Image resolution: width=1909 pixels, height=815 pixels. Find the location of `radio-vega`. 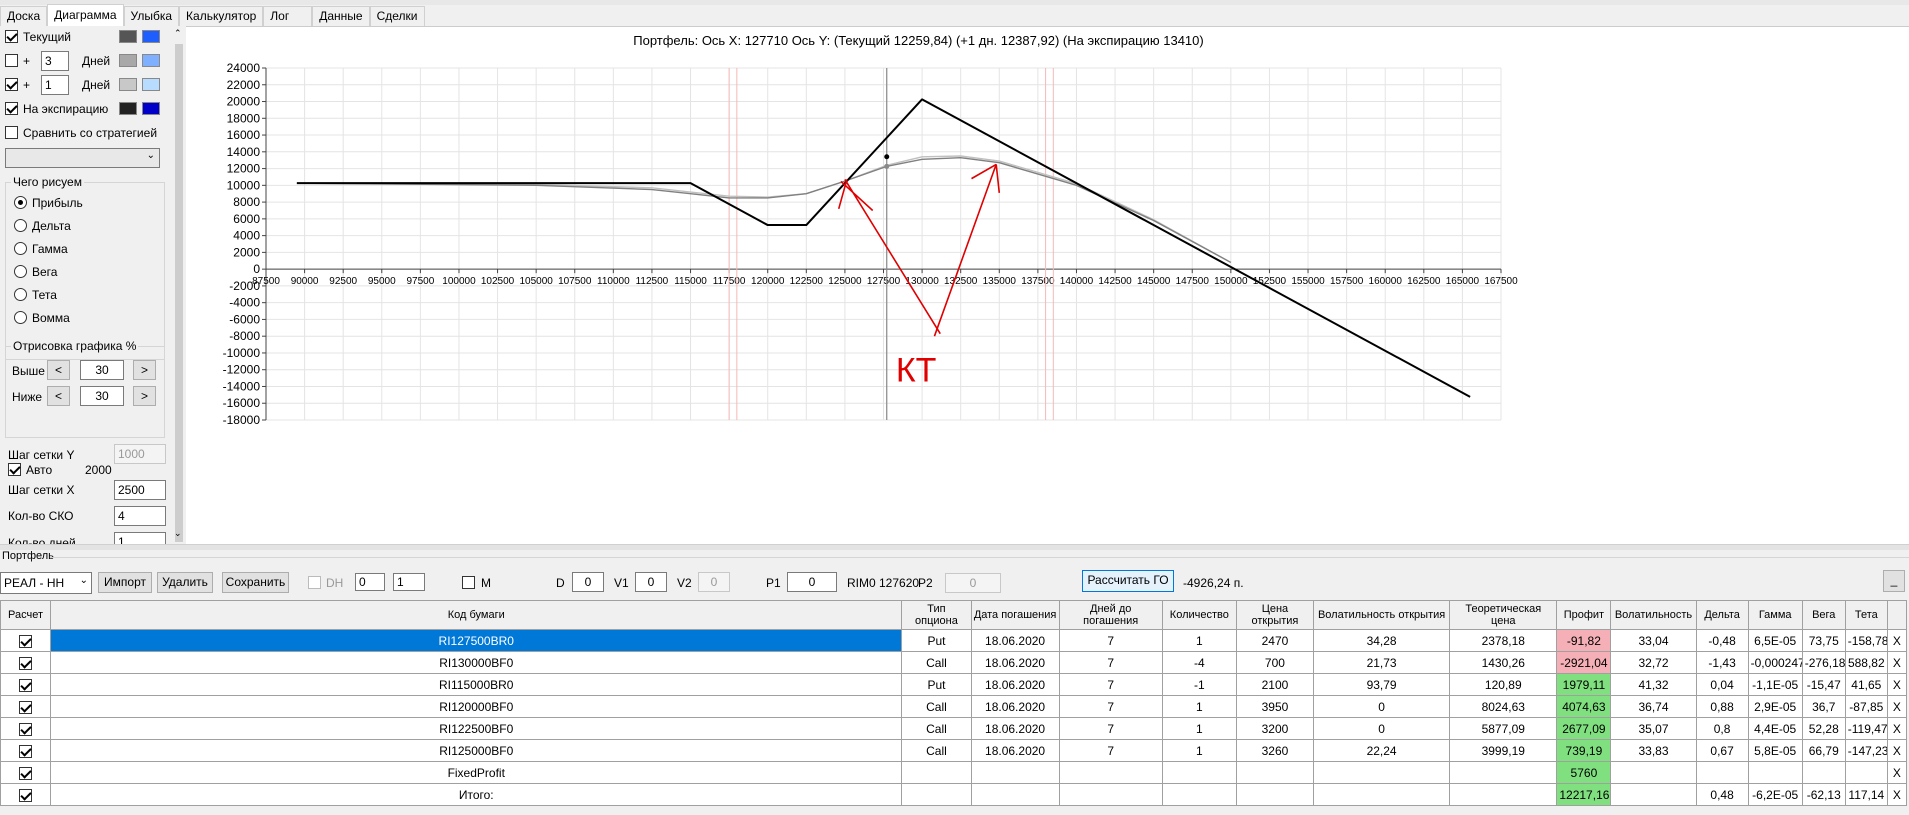

radio-vega is located at coordinates (20, 271).